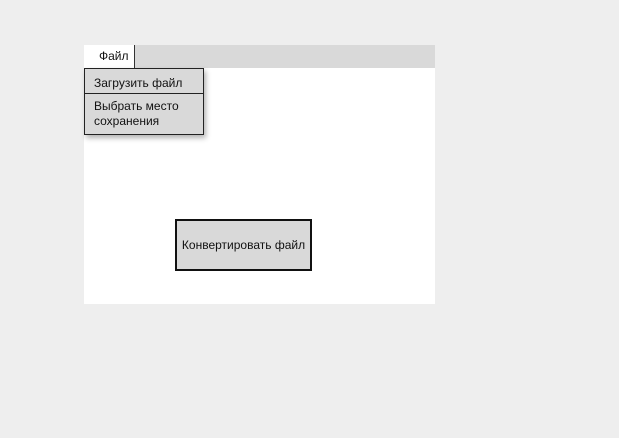 This screenshot has width=619, height=438. I want to click on menubar: Файл, so click(259, 56).